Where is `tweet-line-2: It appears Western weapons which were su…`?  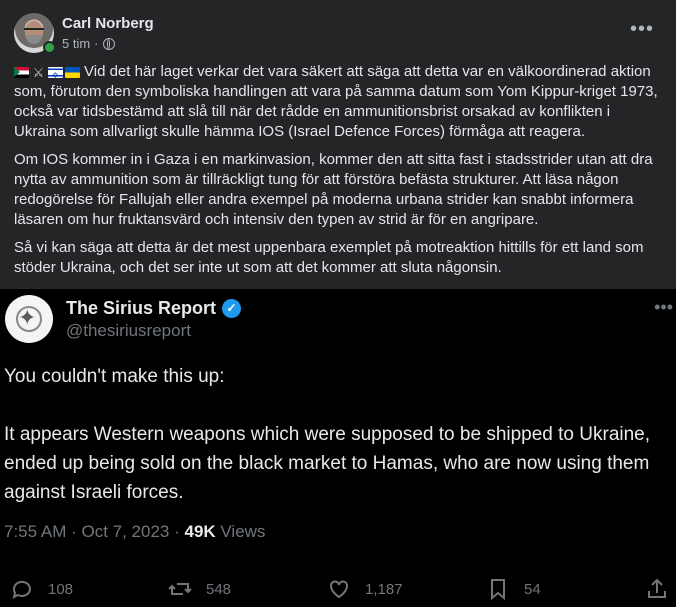
tweet-line-2: It appears Western weapons which were su… is located at coordinates (327, 463).